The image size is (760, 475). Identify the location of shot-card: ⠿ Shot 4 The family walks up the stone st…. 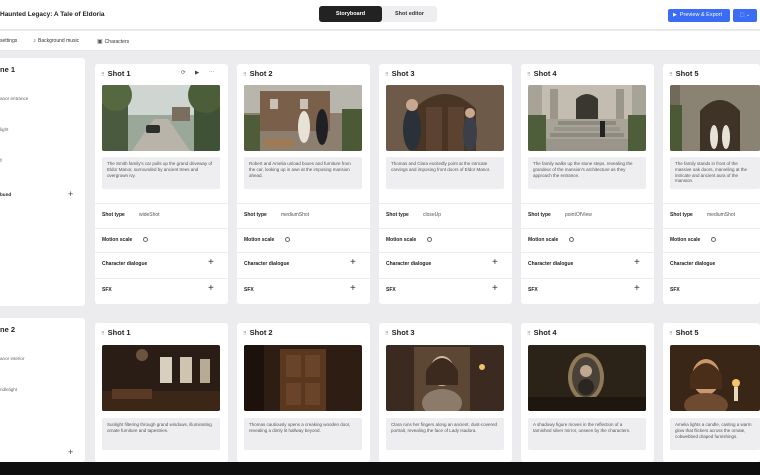
(587, 184).